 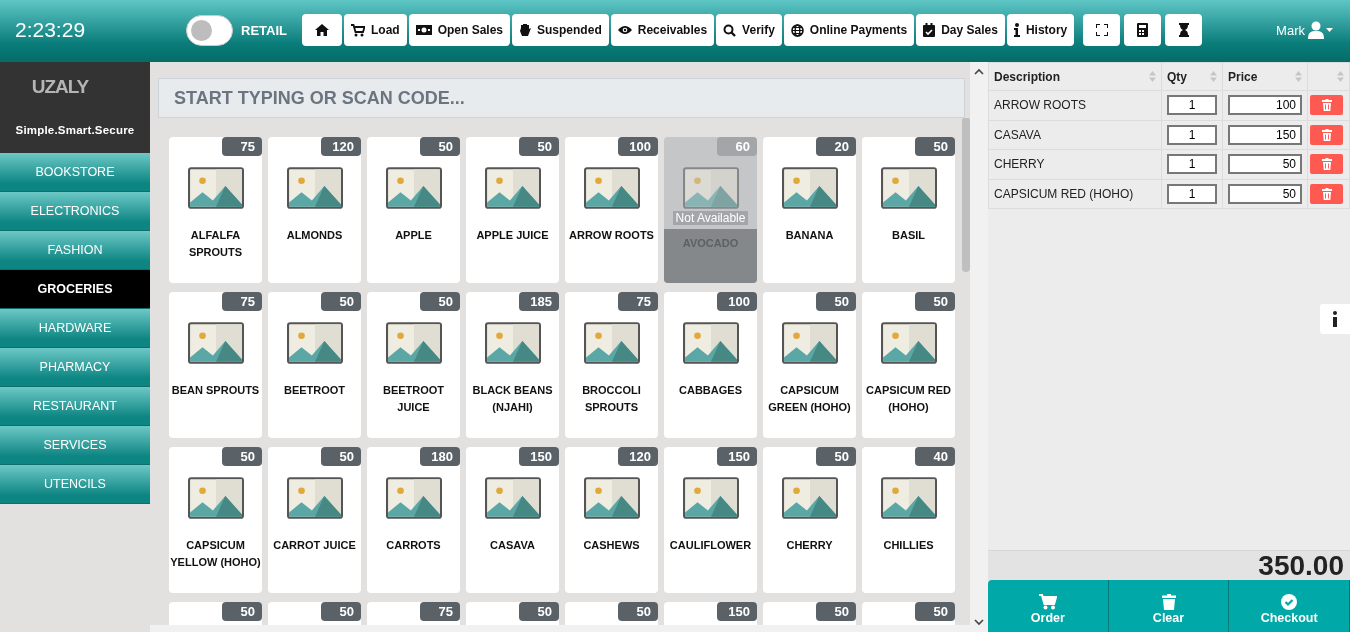 What do you see at coordinates (611, 520) in the screenshot?
I see `product-card: 120 CASHEWS` at bounding box center [611, 520].